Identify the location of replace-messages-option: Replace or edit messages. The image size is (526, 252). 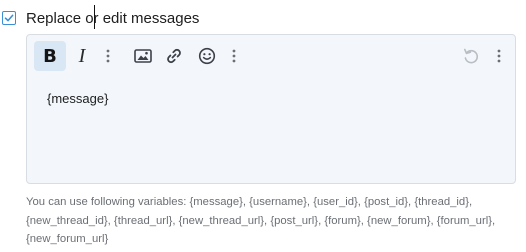
(100, 16).